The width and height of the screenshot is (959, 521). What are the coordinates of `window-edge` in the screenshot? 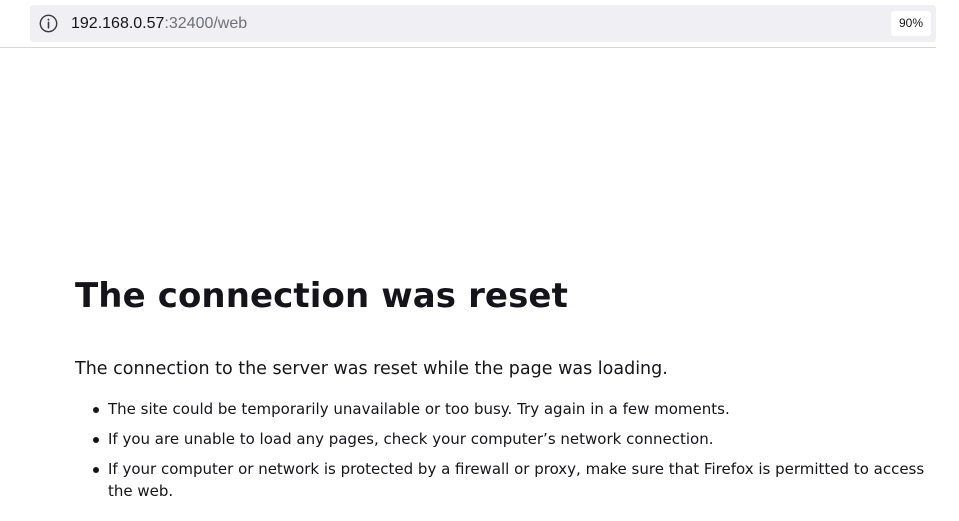 It's located at (947, 260).